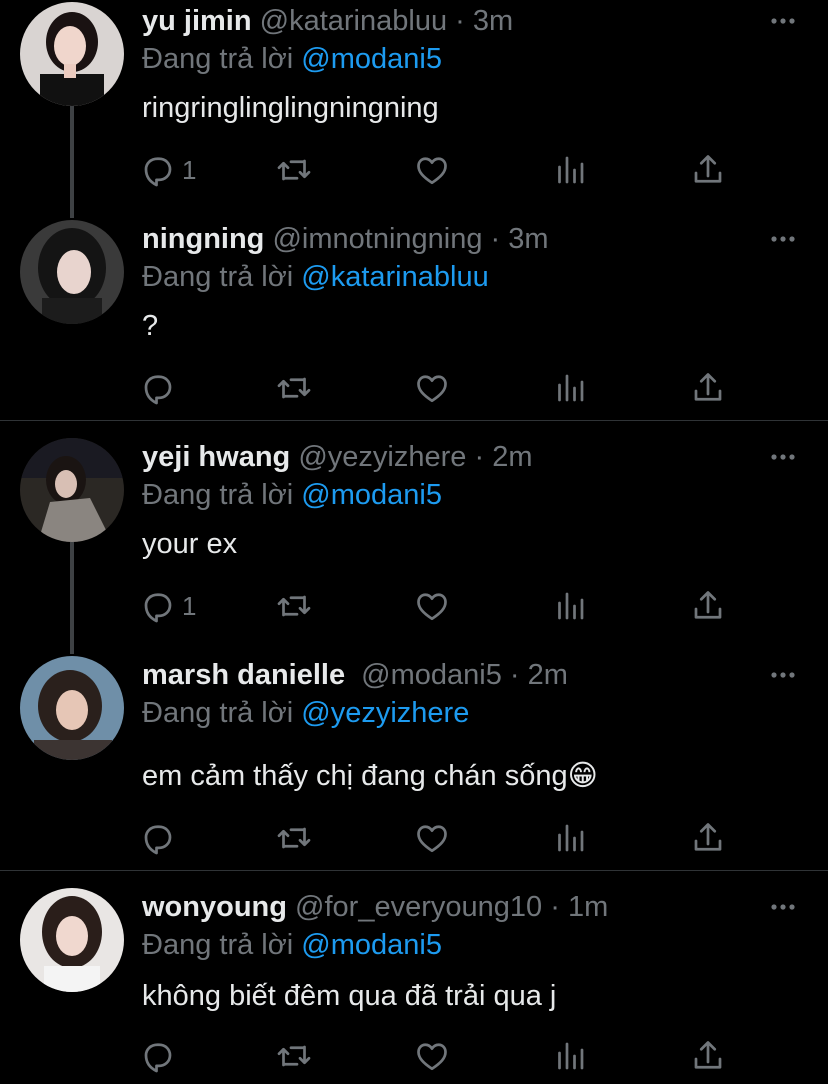  Describe the element at coordinates (418, 907) in the screenshot. I see `author-handle: @for_everyoung10` at that location.